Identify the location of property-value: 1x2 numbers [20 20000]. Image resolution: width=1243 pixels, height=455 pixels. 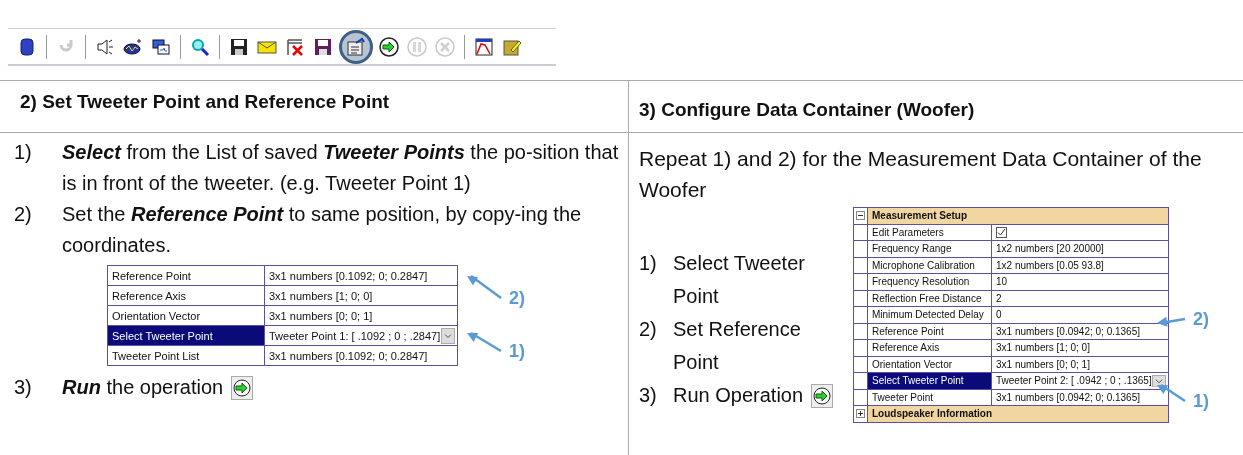
(1050, 249).